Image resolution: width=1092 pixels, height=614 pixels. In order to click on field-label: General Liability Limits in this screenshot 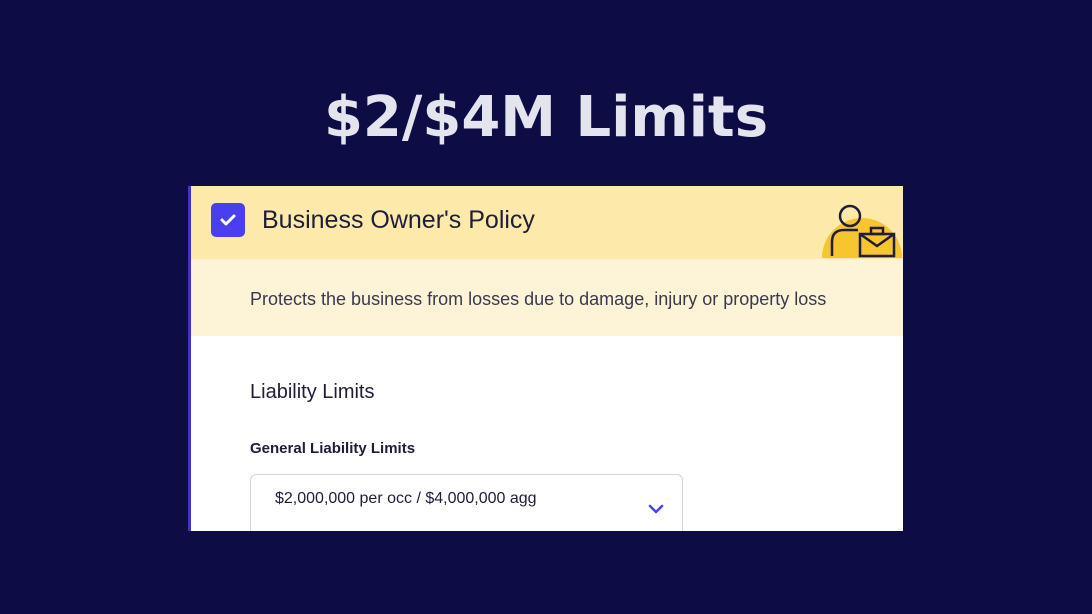, I will do `click(333, 448)`.